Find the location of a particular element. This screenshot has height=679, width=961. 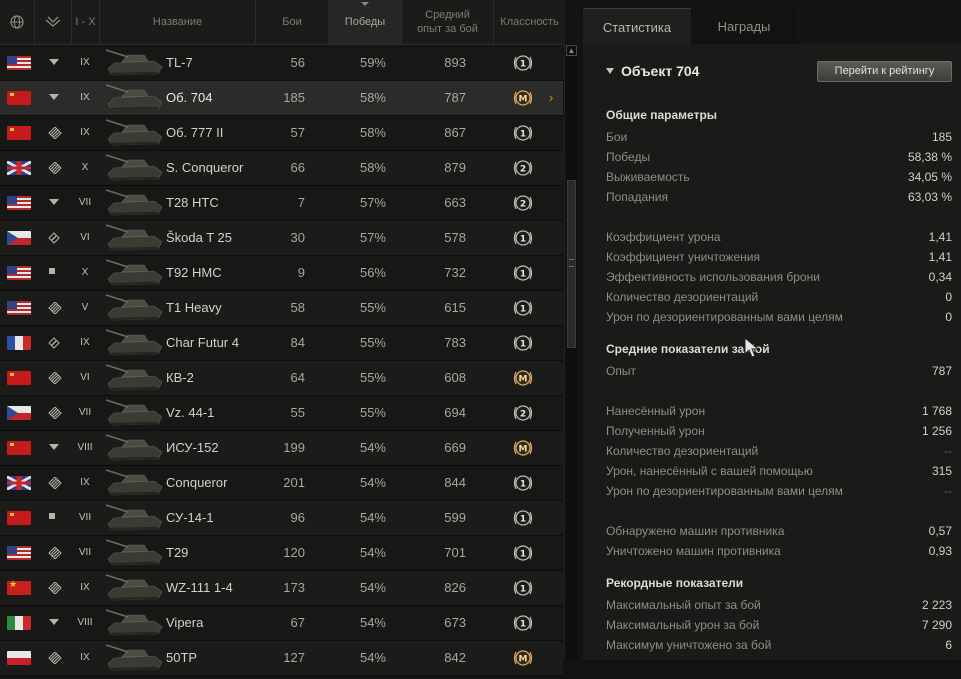

medium-type-icon is located at coordinates (55, 343).